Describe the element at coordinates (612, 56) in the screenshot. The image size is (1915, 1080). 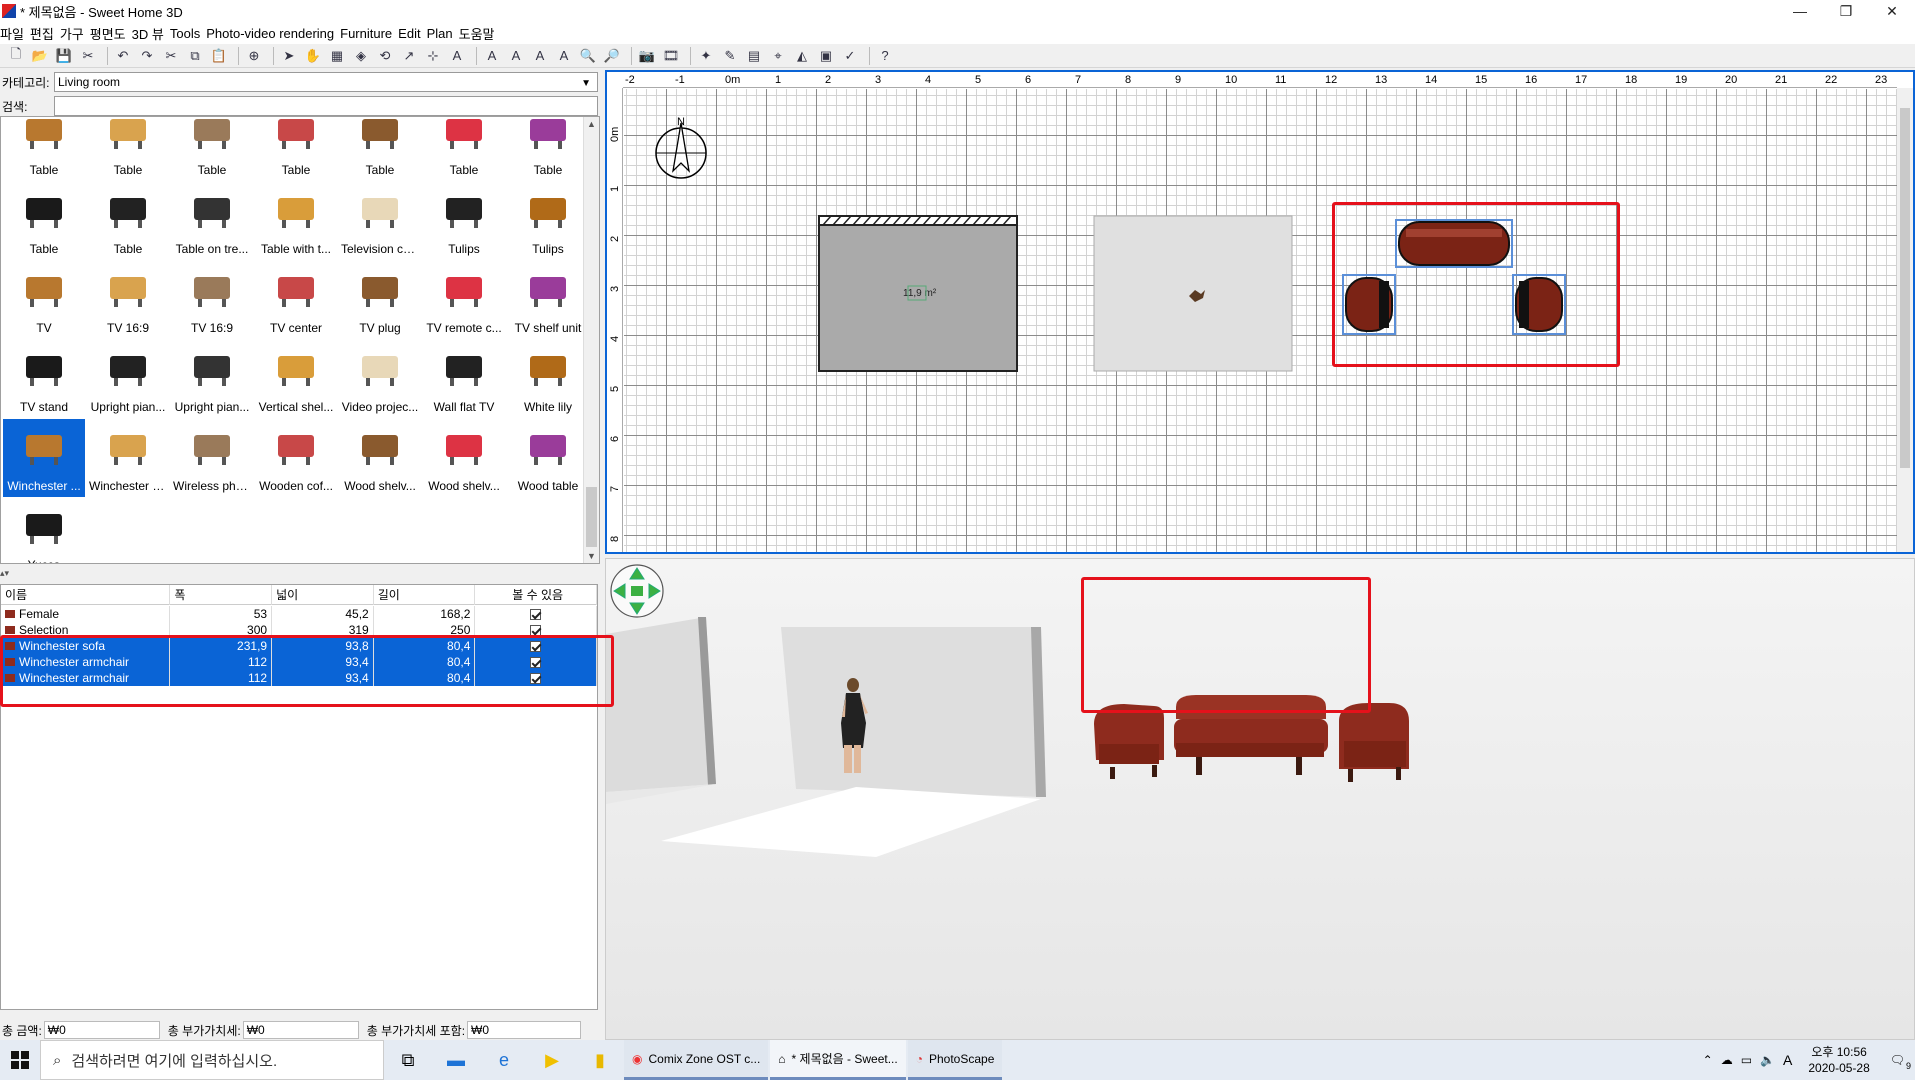
I see `zoom-out-icon: 🔎` at that location.